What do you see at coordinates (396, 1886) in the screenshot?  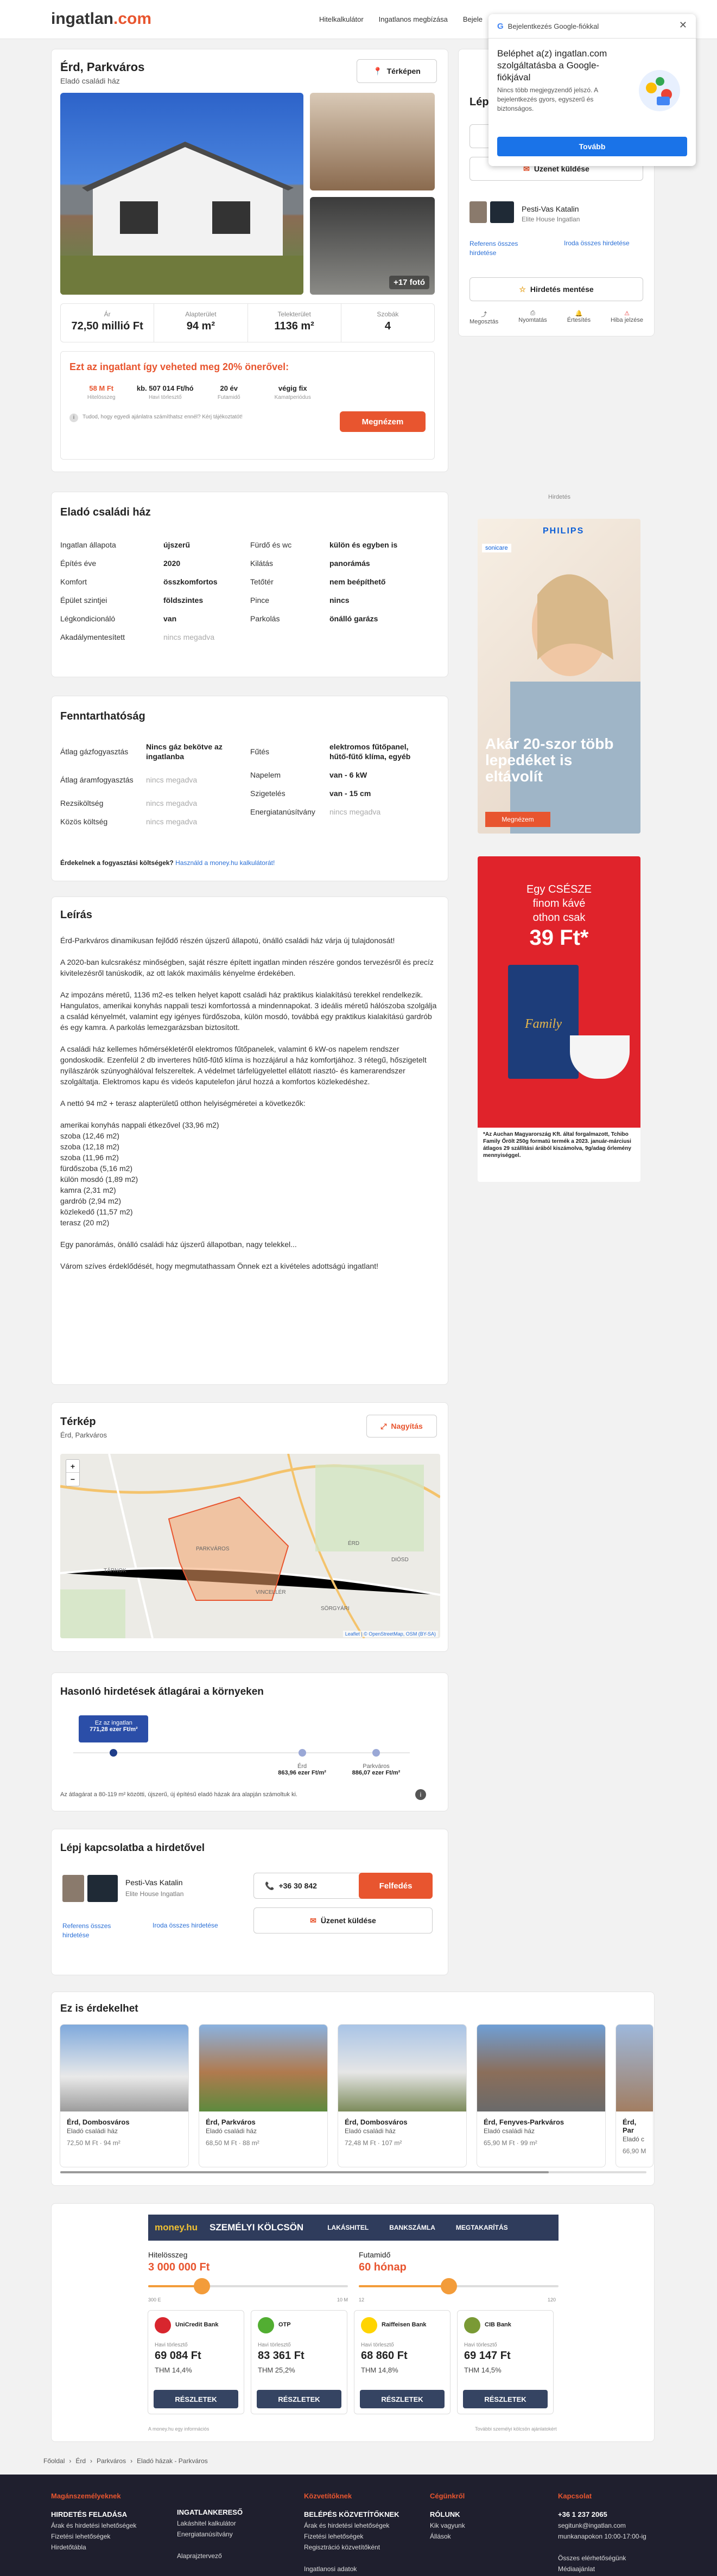 I see `reveal-phone-button: Felfedés` at bounding box center [396, 1886].